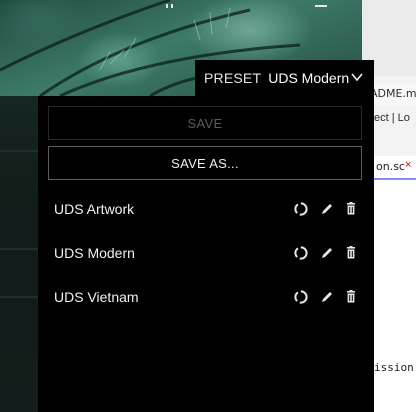 The width and height of the screenshot is (416, 412). What do you see at coordinates (206, 209) in the screenshot?
I see `preset-item-uds-artwork: UDS Artwork` at bounding box center [206, 209].